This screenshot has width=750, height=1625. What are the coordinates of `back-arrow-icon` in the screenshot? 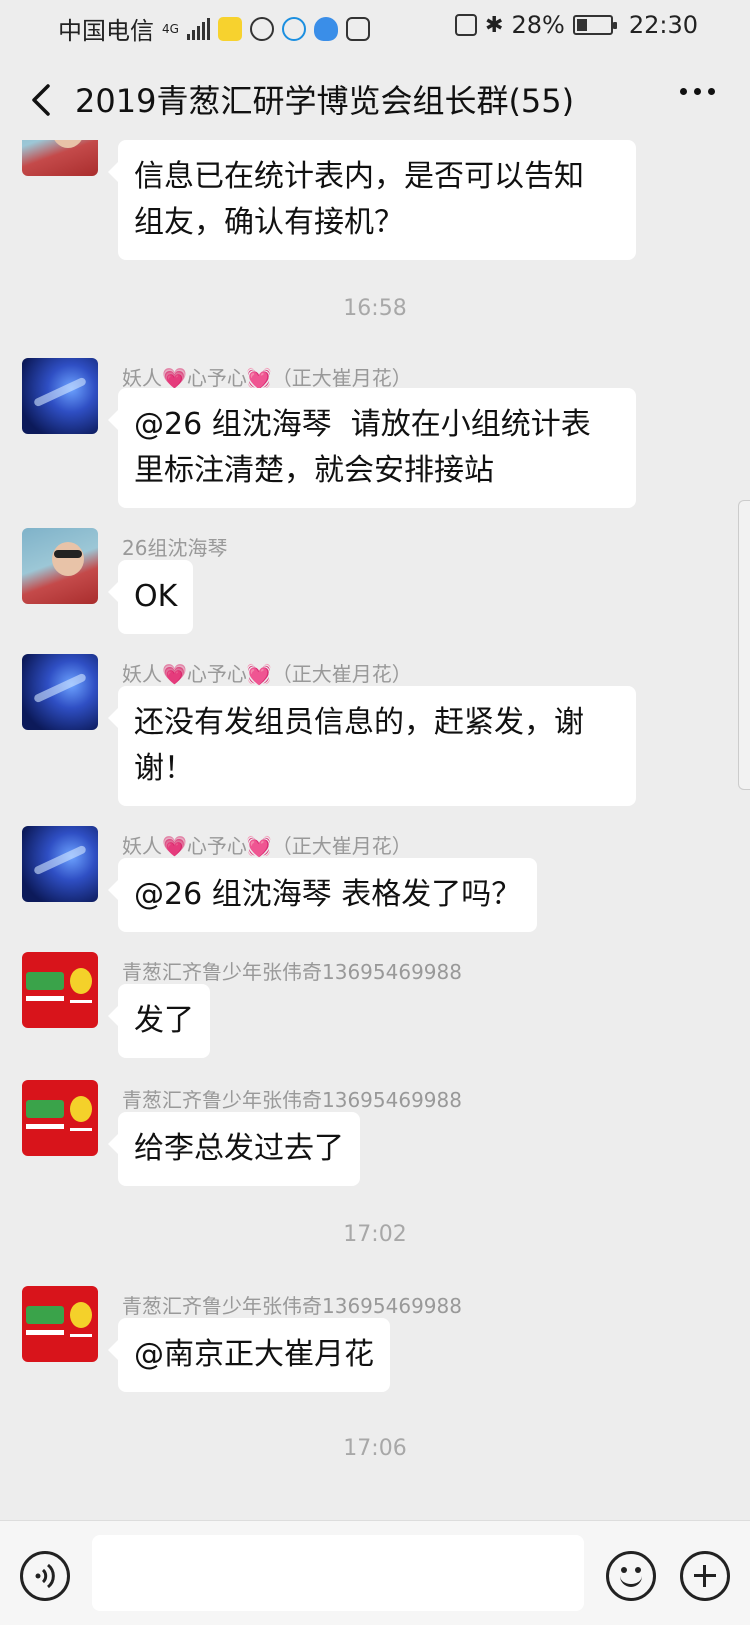 It's located at (44, 100).